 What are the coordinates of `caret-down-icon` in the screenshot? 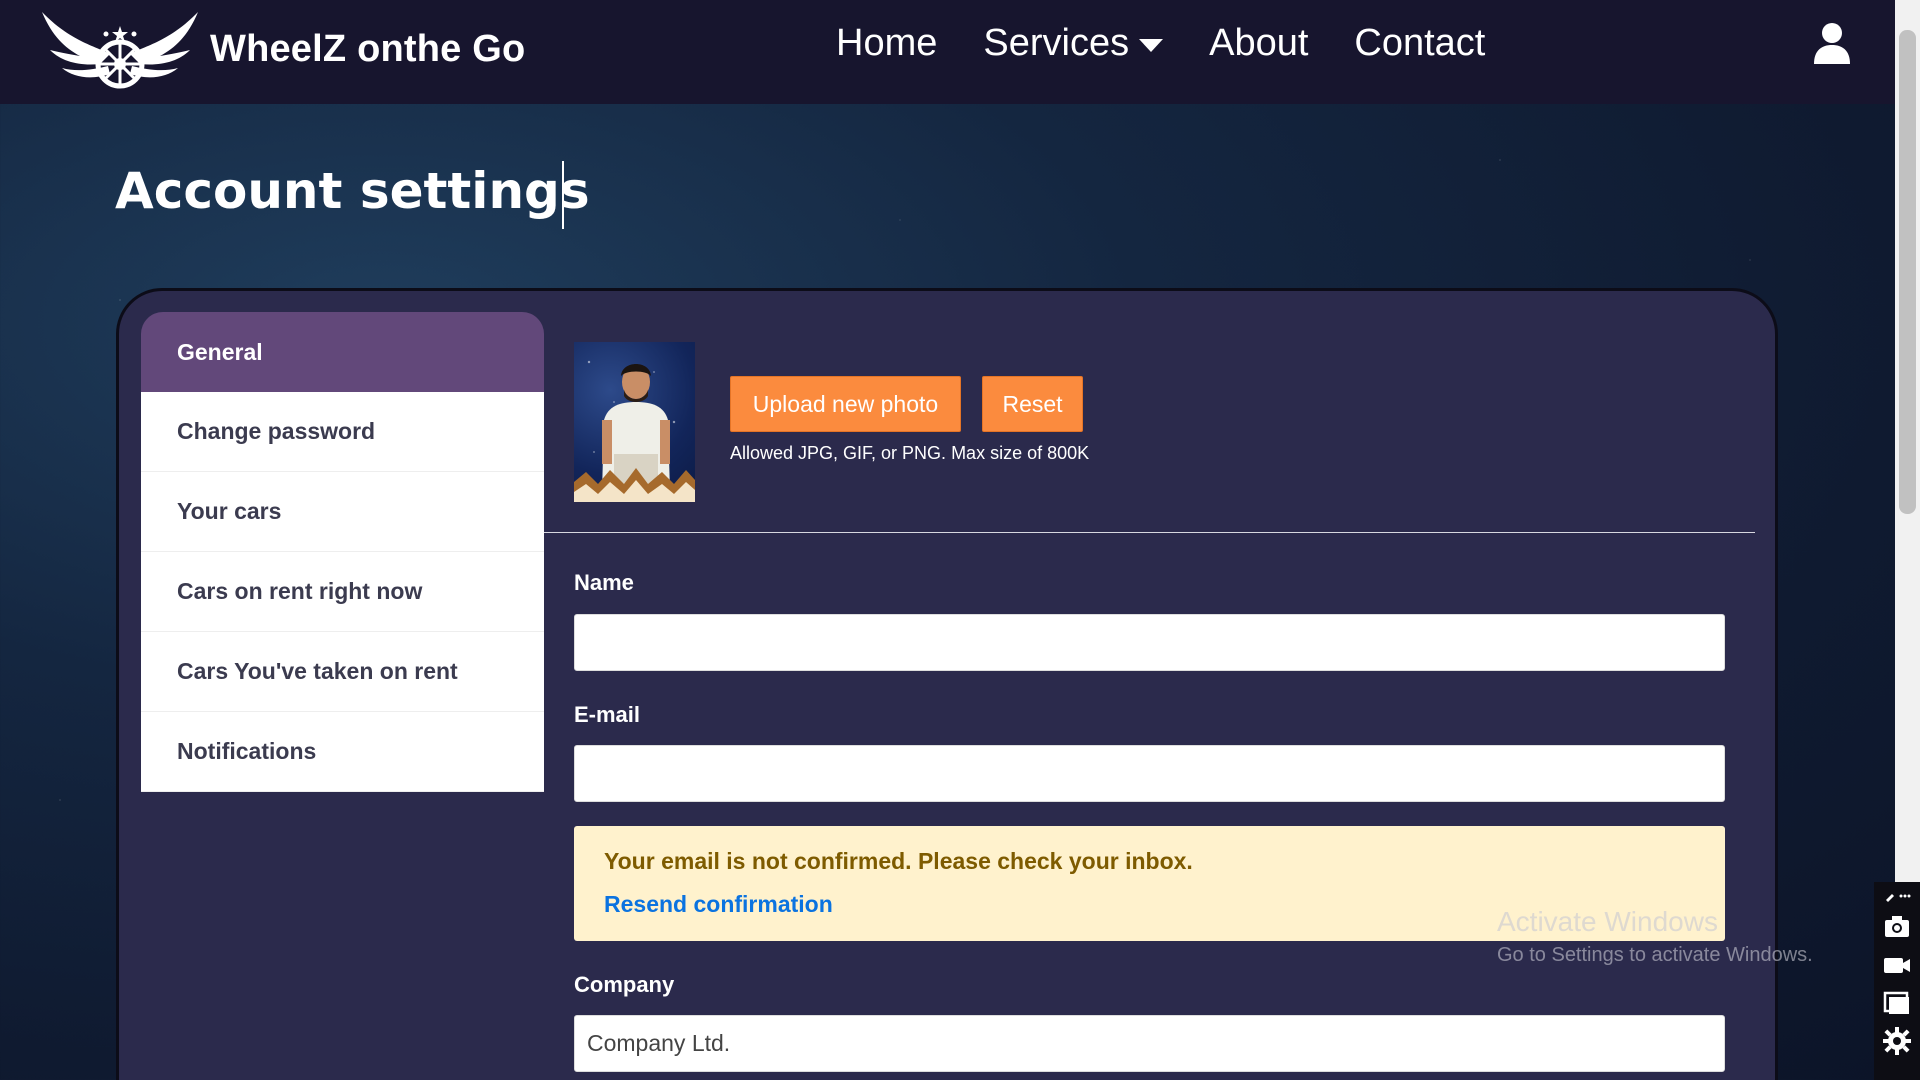 It's located at (1151, 45).